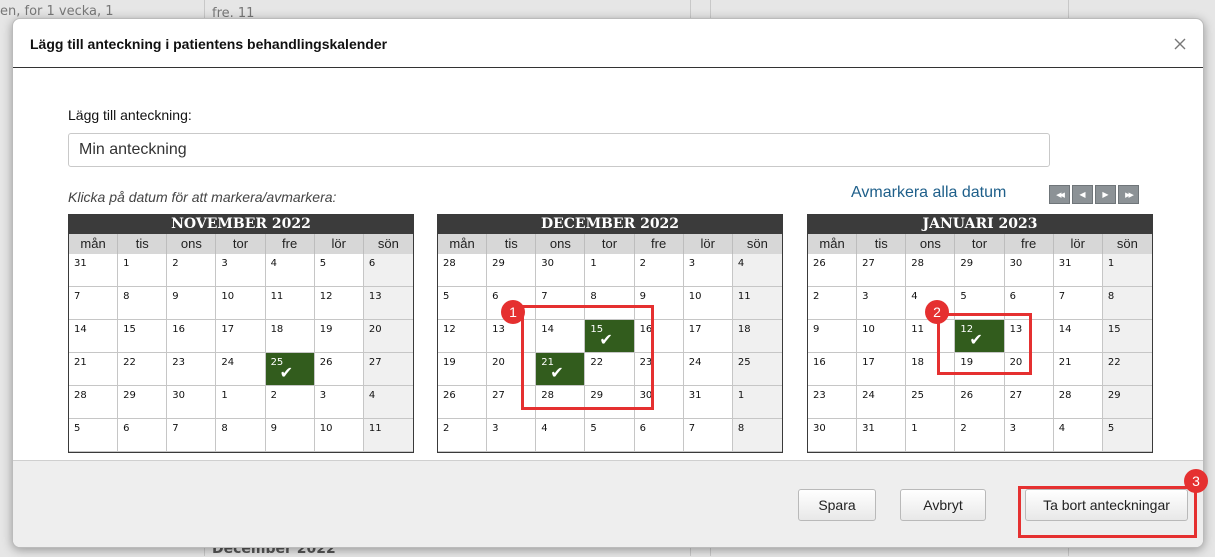  I want to click on deselect-all-link: Avmarkera alla datum, so click(928, 193).